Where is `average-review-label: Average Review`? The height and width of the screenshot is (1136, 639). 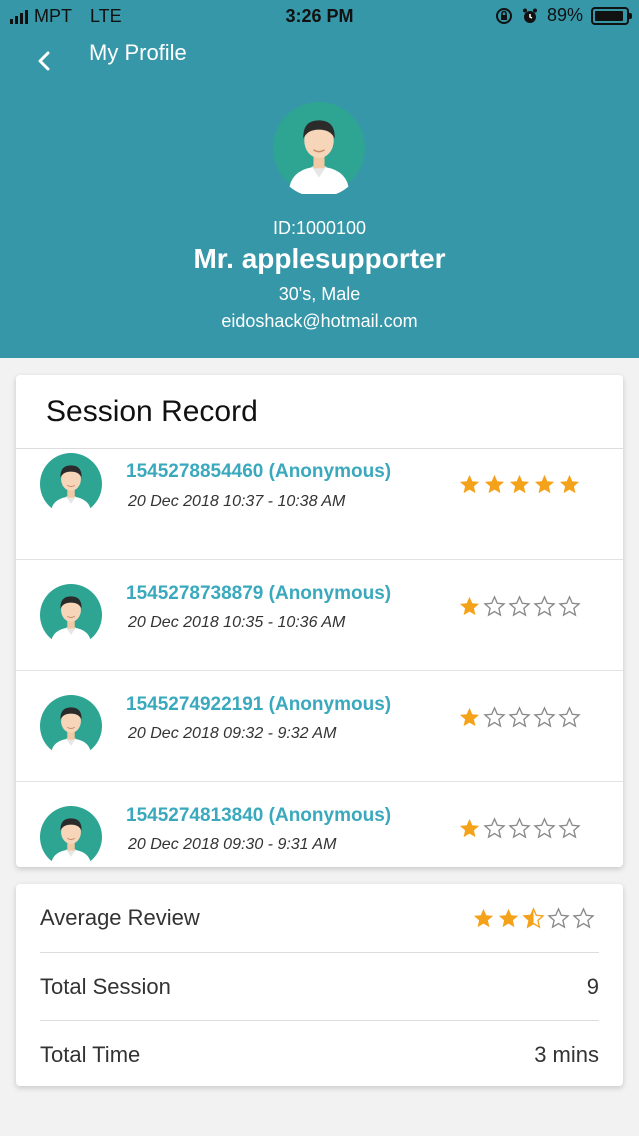 average-review-label: Average Review is located at coordinates (120, 917).